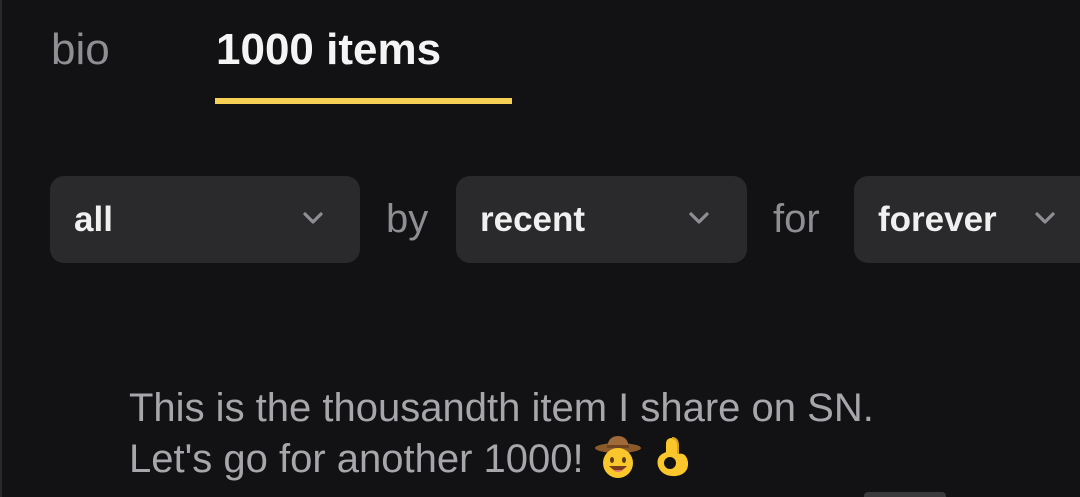 Image resolution: width=1080 pixels, height=497 pixels. Describe the element at coordinates (407, 219) in the screenshot. I see `by-label: by` at that location.